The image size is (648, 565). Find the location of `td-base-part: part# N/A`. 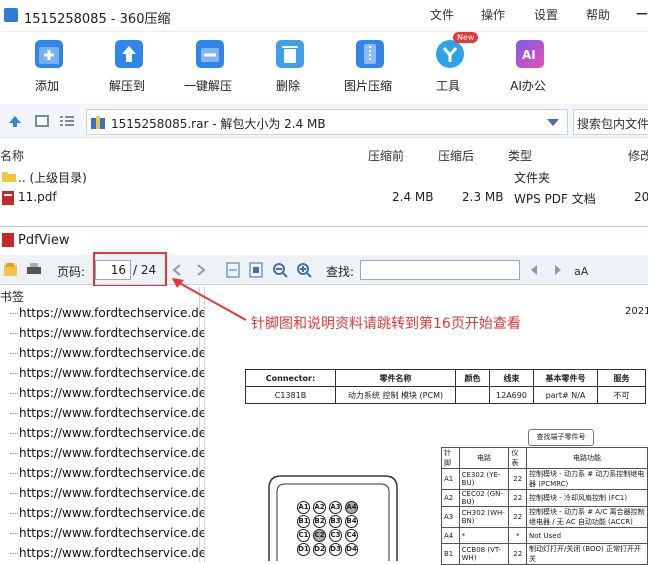

td-base-part: part# N/A is located at coordinates (565, 395).